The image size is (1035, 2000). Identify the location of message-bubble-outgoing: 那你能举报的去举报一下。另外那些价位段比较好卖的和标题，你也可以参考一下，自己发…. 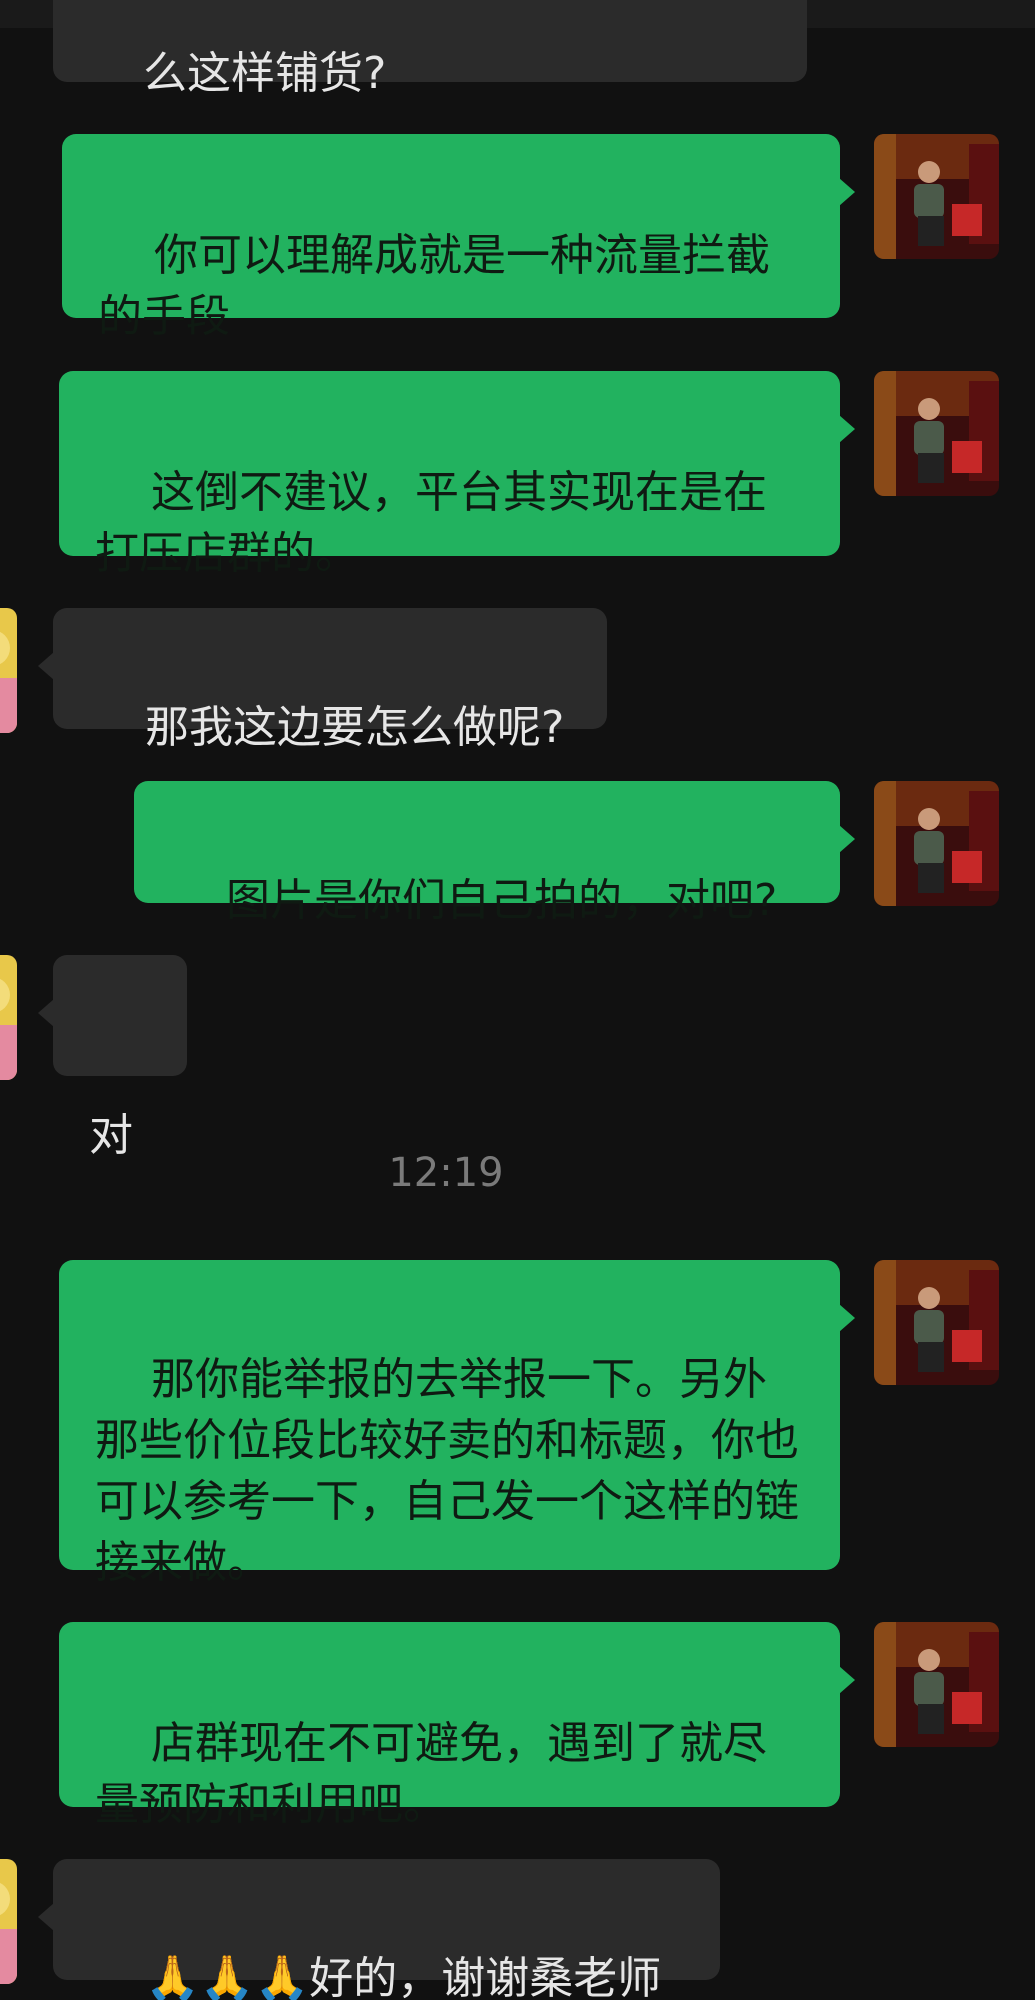
(457, 1424).